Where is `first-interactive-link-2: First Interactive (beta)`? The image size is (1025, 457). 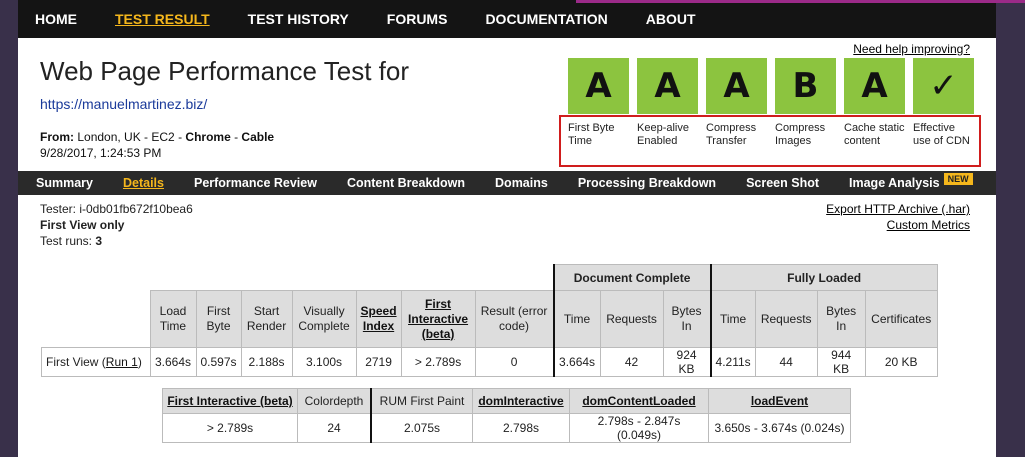
first-interactive-link-2: First Interactive (beta) is located at coordinates (229, 401).